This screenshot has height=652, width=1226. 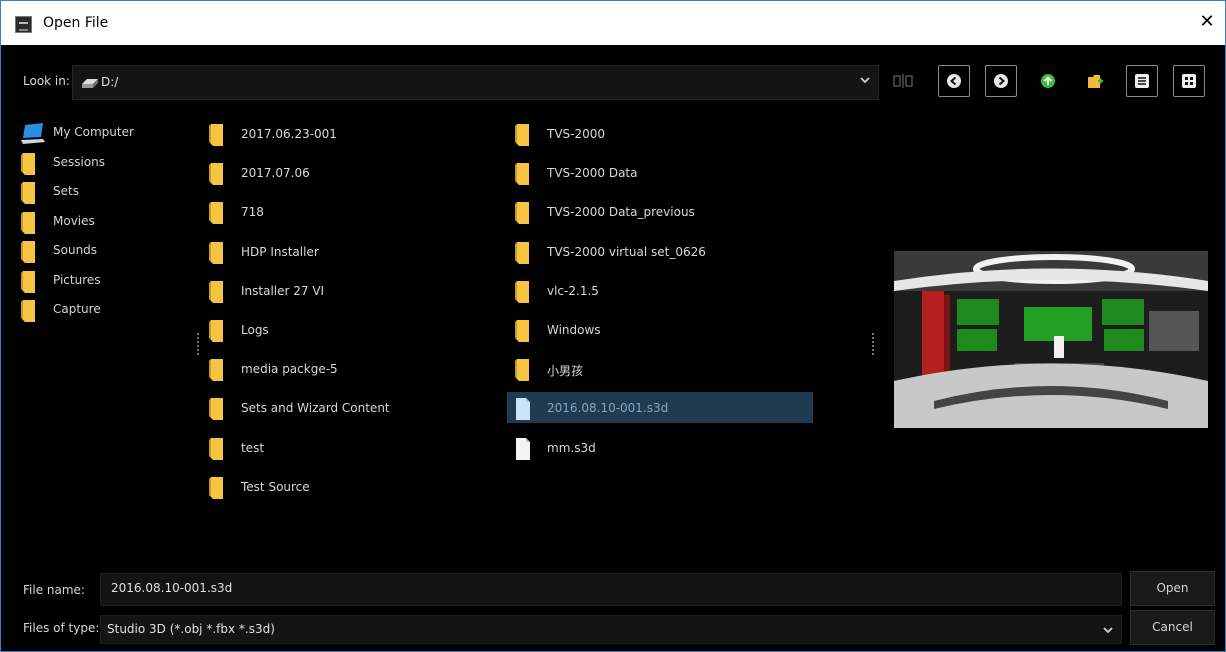 I want to click on folder-item: TVS-2000 Data_previous, so click(x=663, y=213).